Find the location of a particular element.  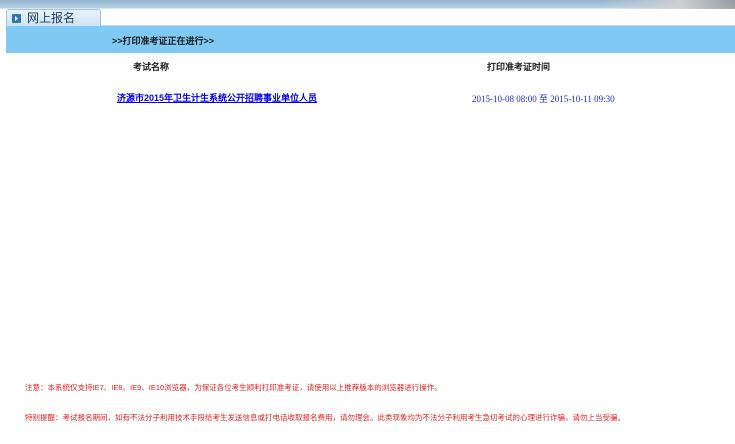

column-header-print-time: 打印准考证时间 is located at coordinates (519, 67).